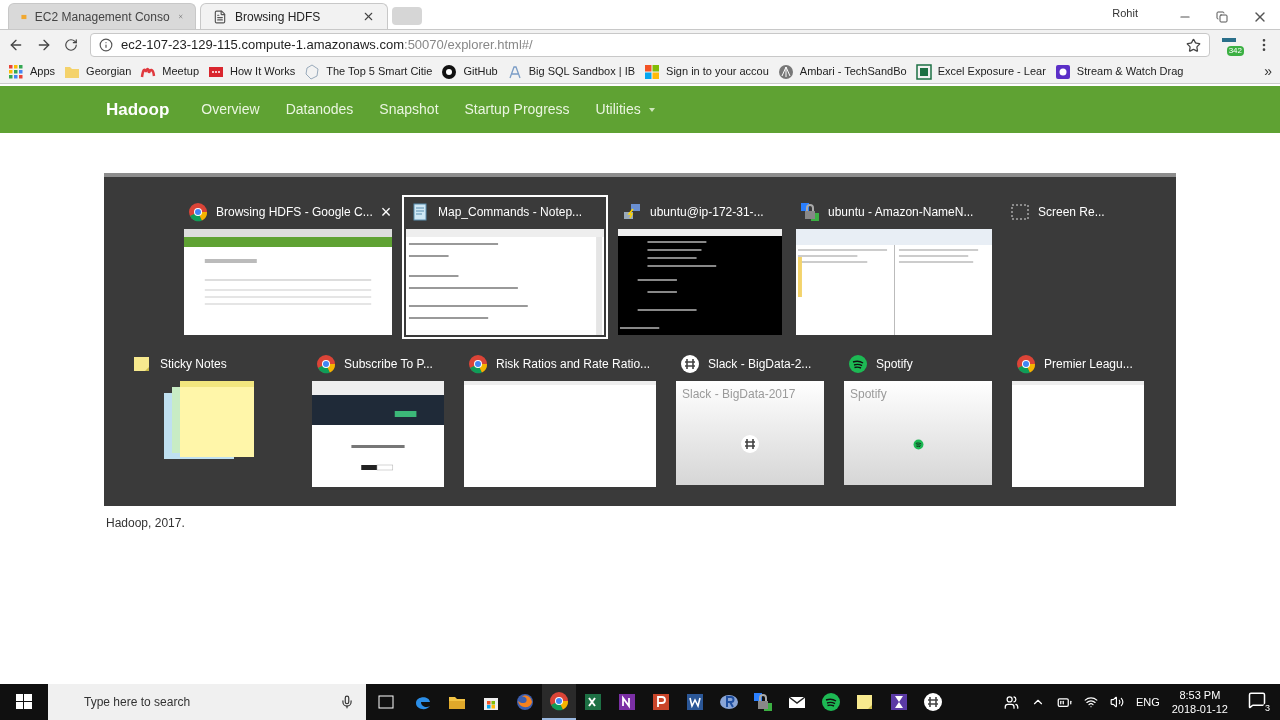 This screenshot has width=1280, height=720. I want to click on windows-icon, so click(652, 71).